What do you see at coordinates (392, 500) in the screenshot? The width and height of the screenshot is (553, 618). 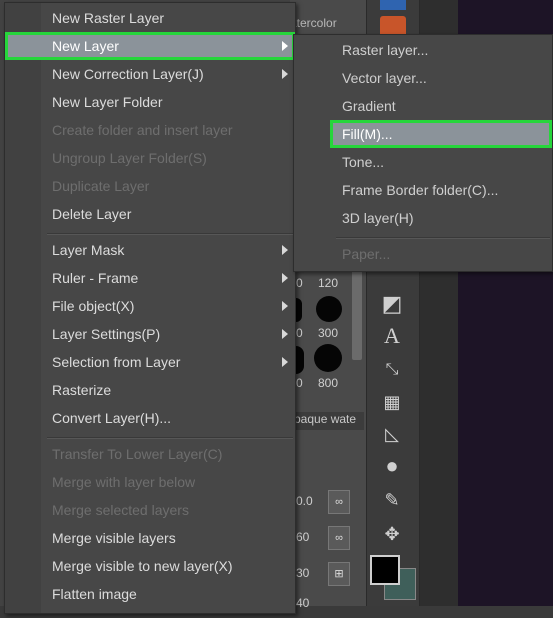 I see `correction-line-tool-icon: ✎` at bounding box center [392, 500].